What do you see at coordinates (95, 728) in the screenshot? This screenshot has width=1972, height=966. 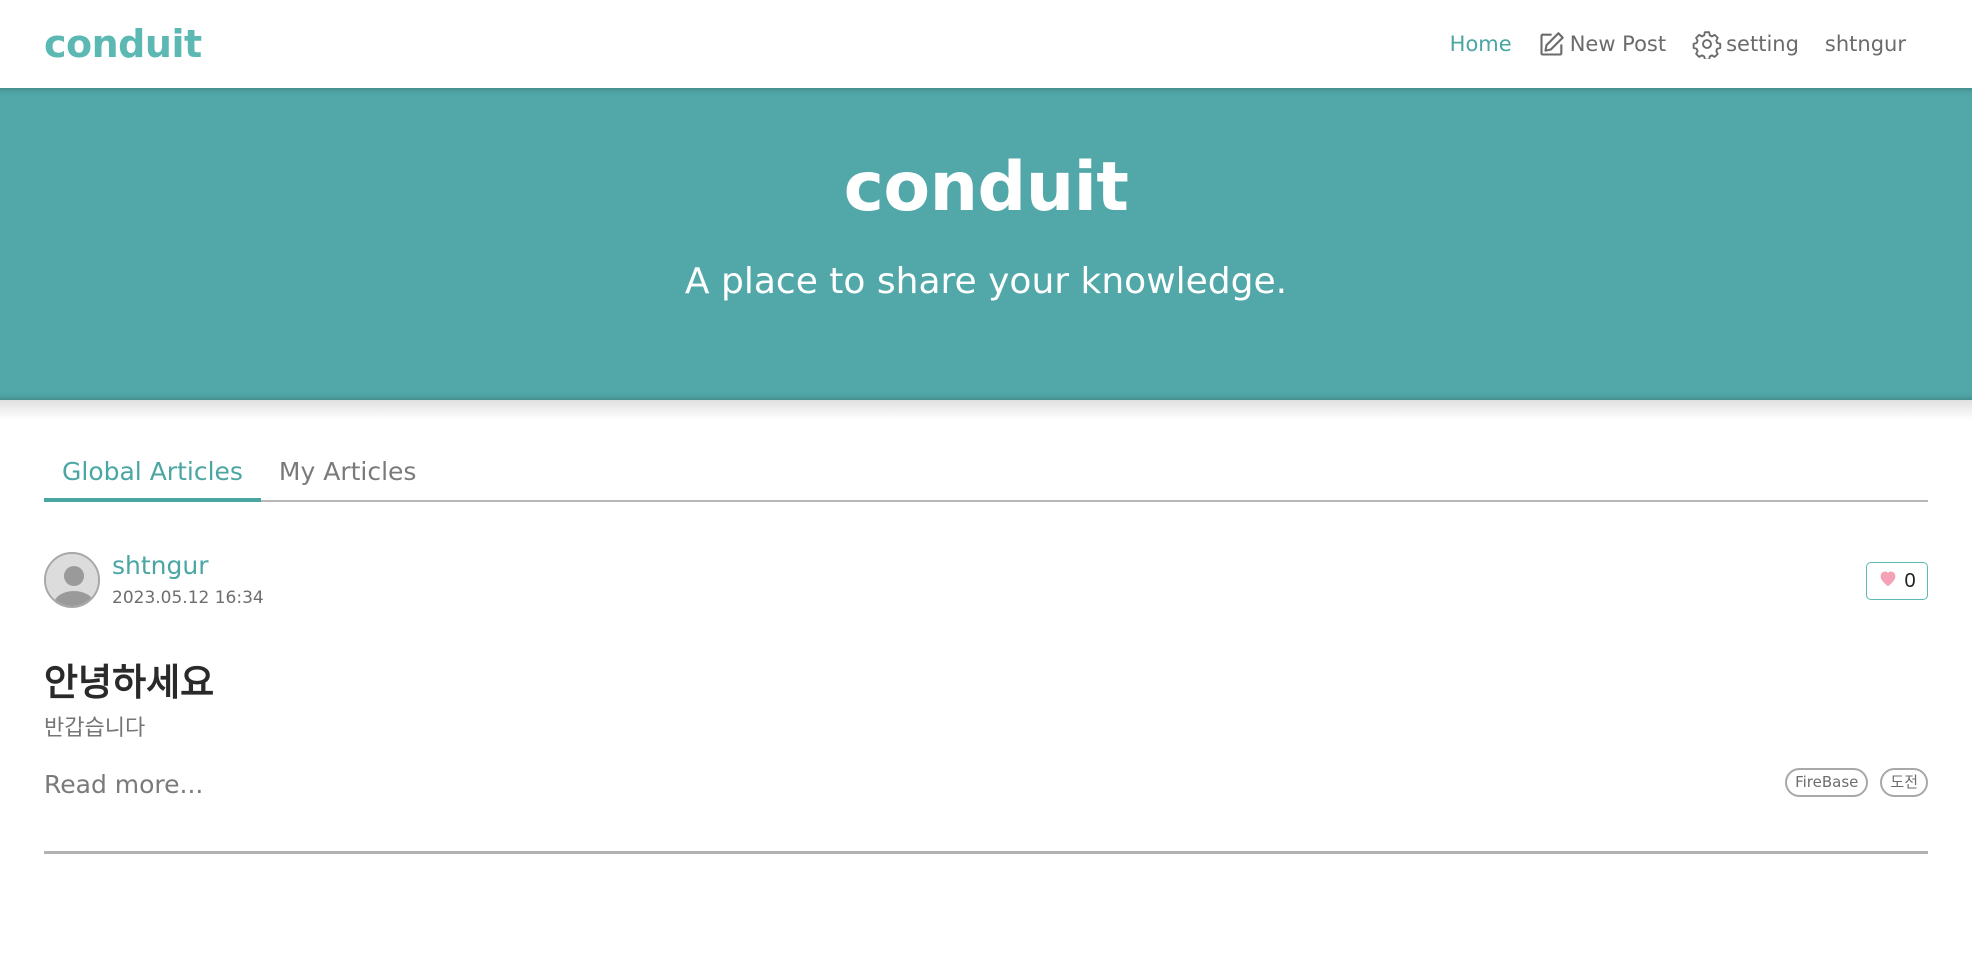 I see `article-description: 반갑습니다` at bounding box center [95, 728].